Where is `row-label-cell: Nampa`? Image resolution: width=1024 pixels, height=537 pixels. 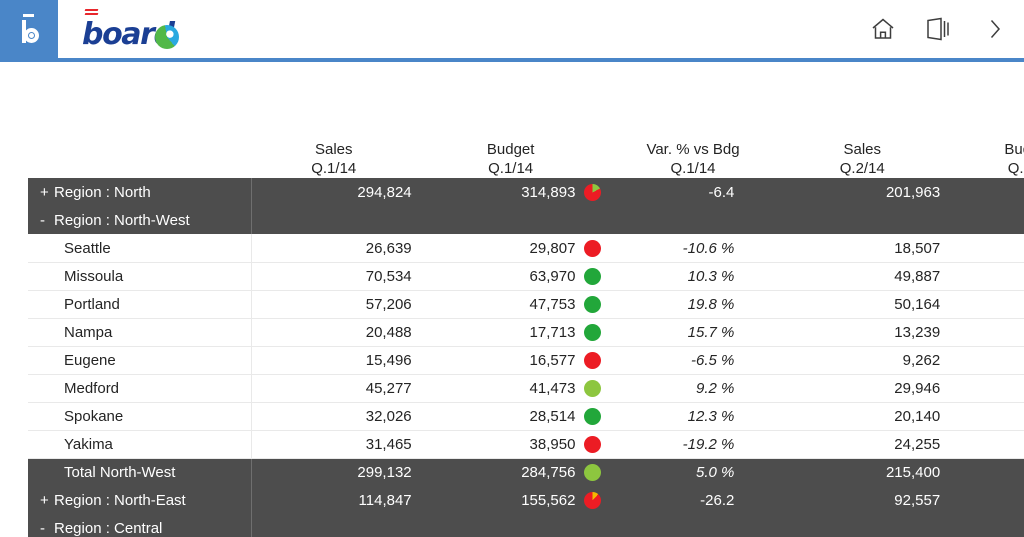 row-label-cell: Nampa is located at coordinates (140, 332).